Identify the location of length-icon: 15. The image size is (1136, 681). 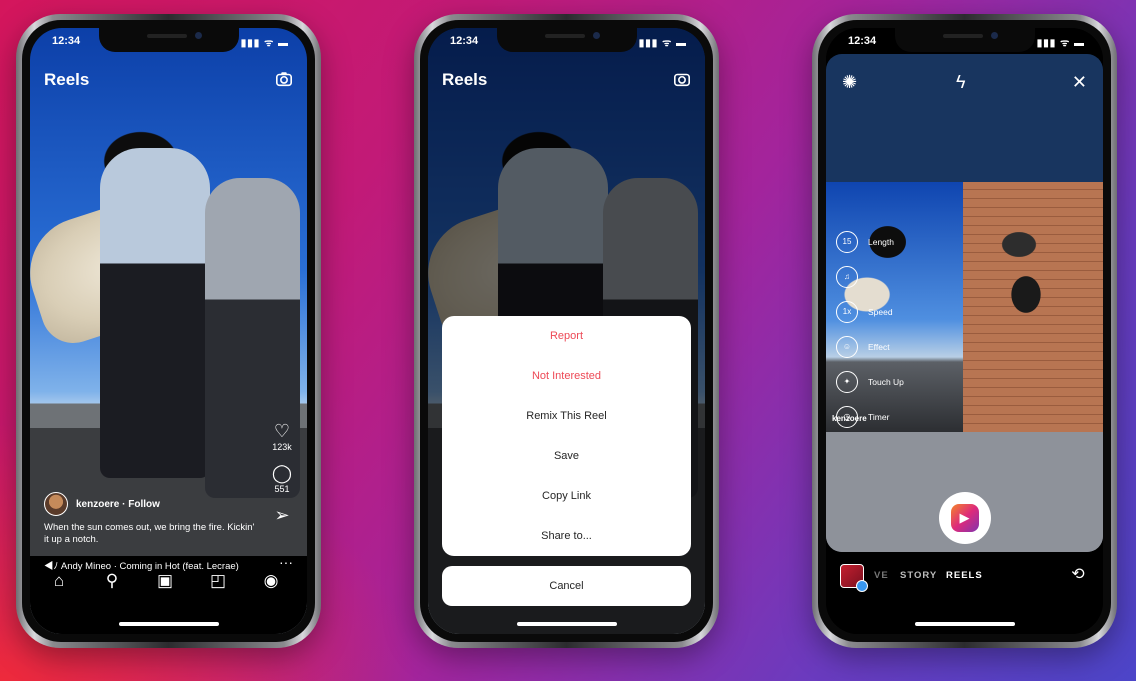
(847, 241).